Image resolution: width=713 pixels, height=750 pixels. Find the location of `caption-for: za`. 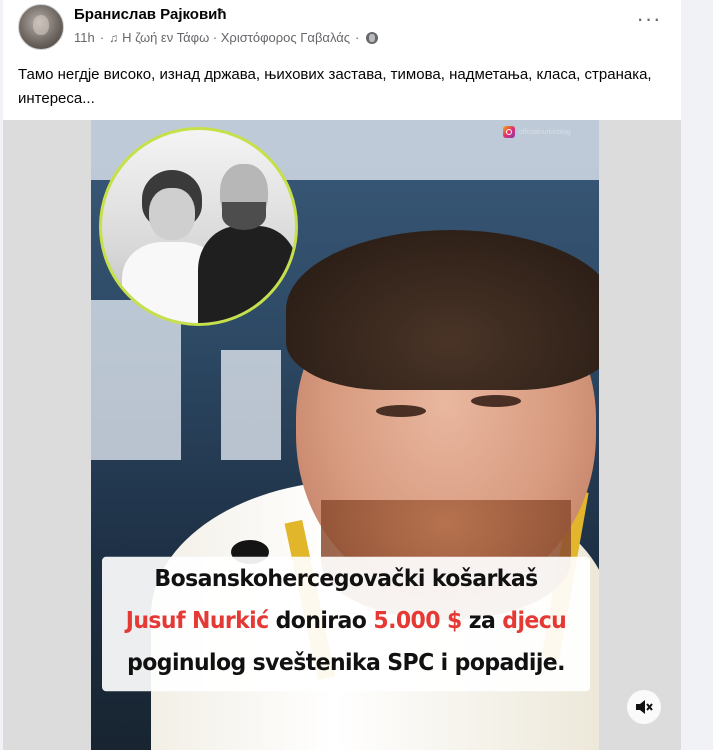

caption-for: za is located at coordinates (482, 621).